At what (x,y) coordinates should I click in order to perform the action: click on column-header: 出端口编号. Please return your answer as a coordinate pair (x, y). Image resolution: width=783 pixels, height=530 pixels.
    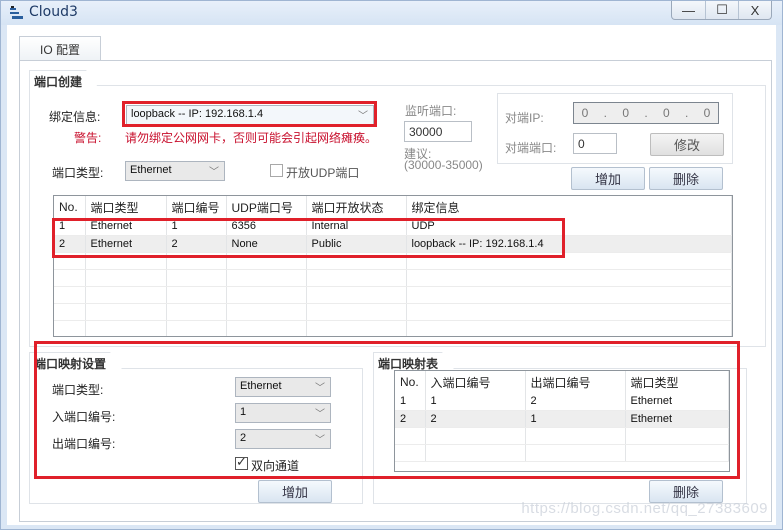
    Looking at the image, I should click on (575, 382).